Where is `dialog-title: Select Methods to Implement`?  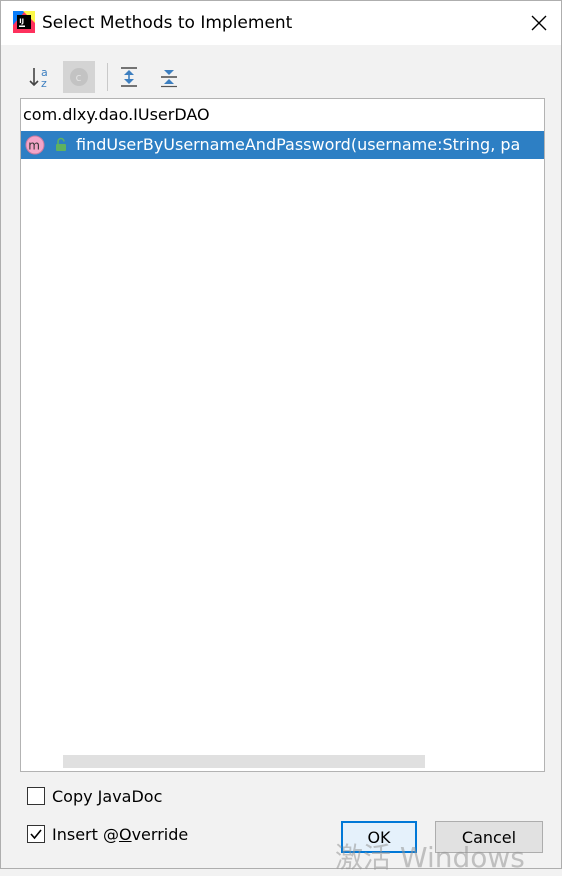 dialog-title: Select Methods to Implement is located at coordinates (167, 23).